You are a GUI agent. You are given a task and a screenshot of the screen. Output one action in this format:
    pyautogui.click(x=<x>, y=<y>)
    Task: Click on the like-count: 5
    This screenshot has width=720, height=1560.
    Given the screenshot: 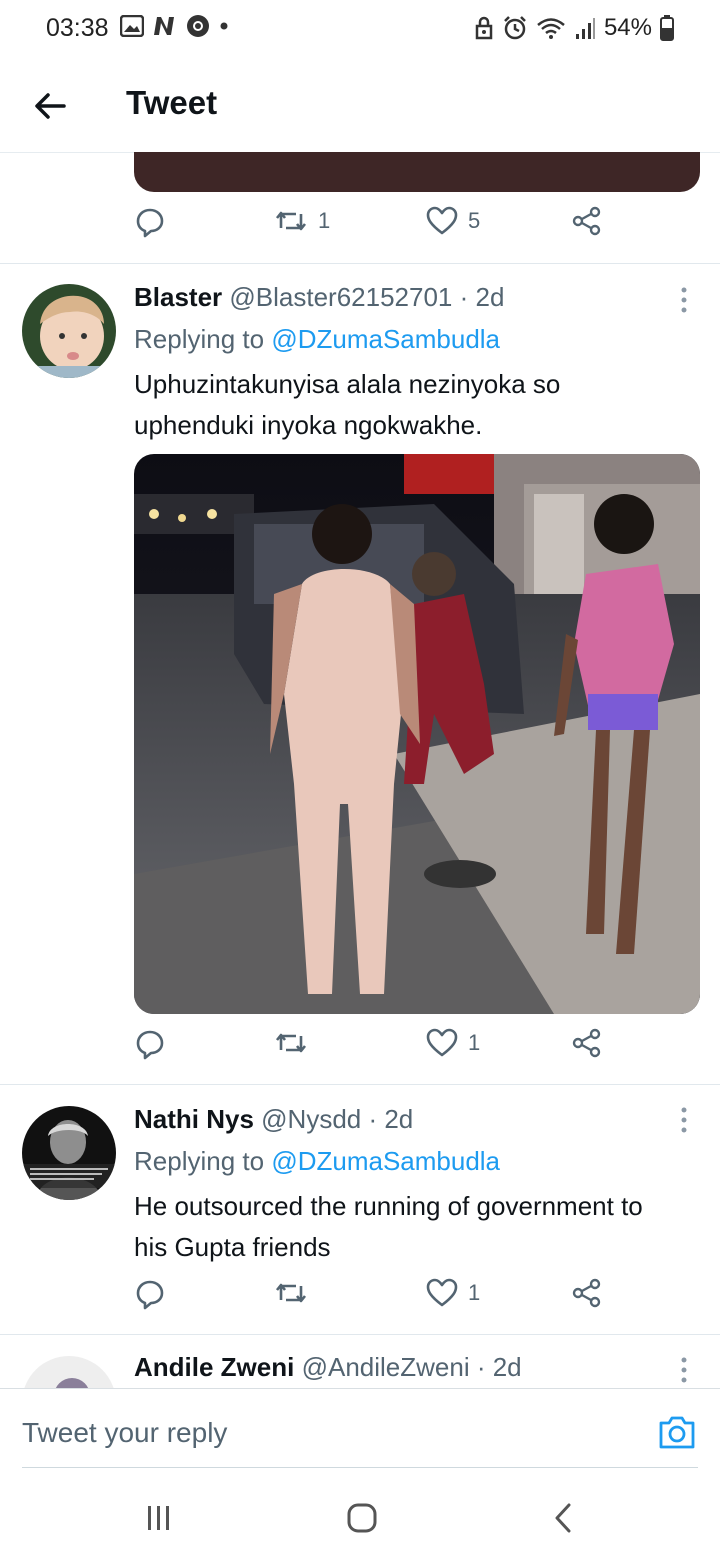 What is the action you would take?
    pyautogui.click(x=474, y=220)
    